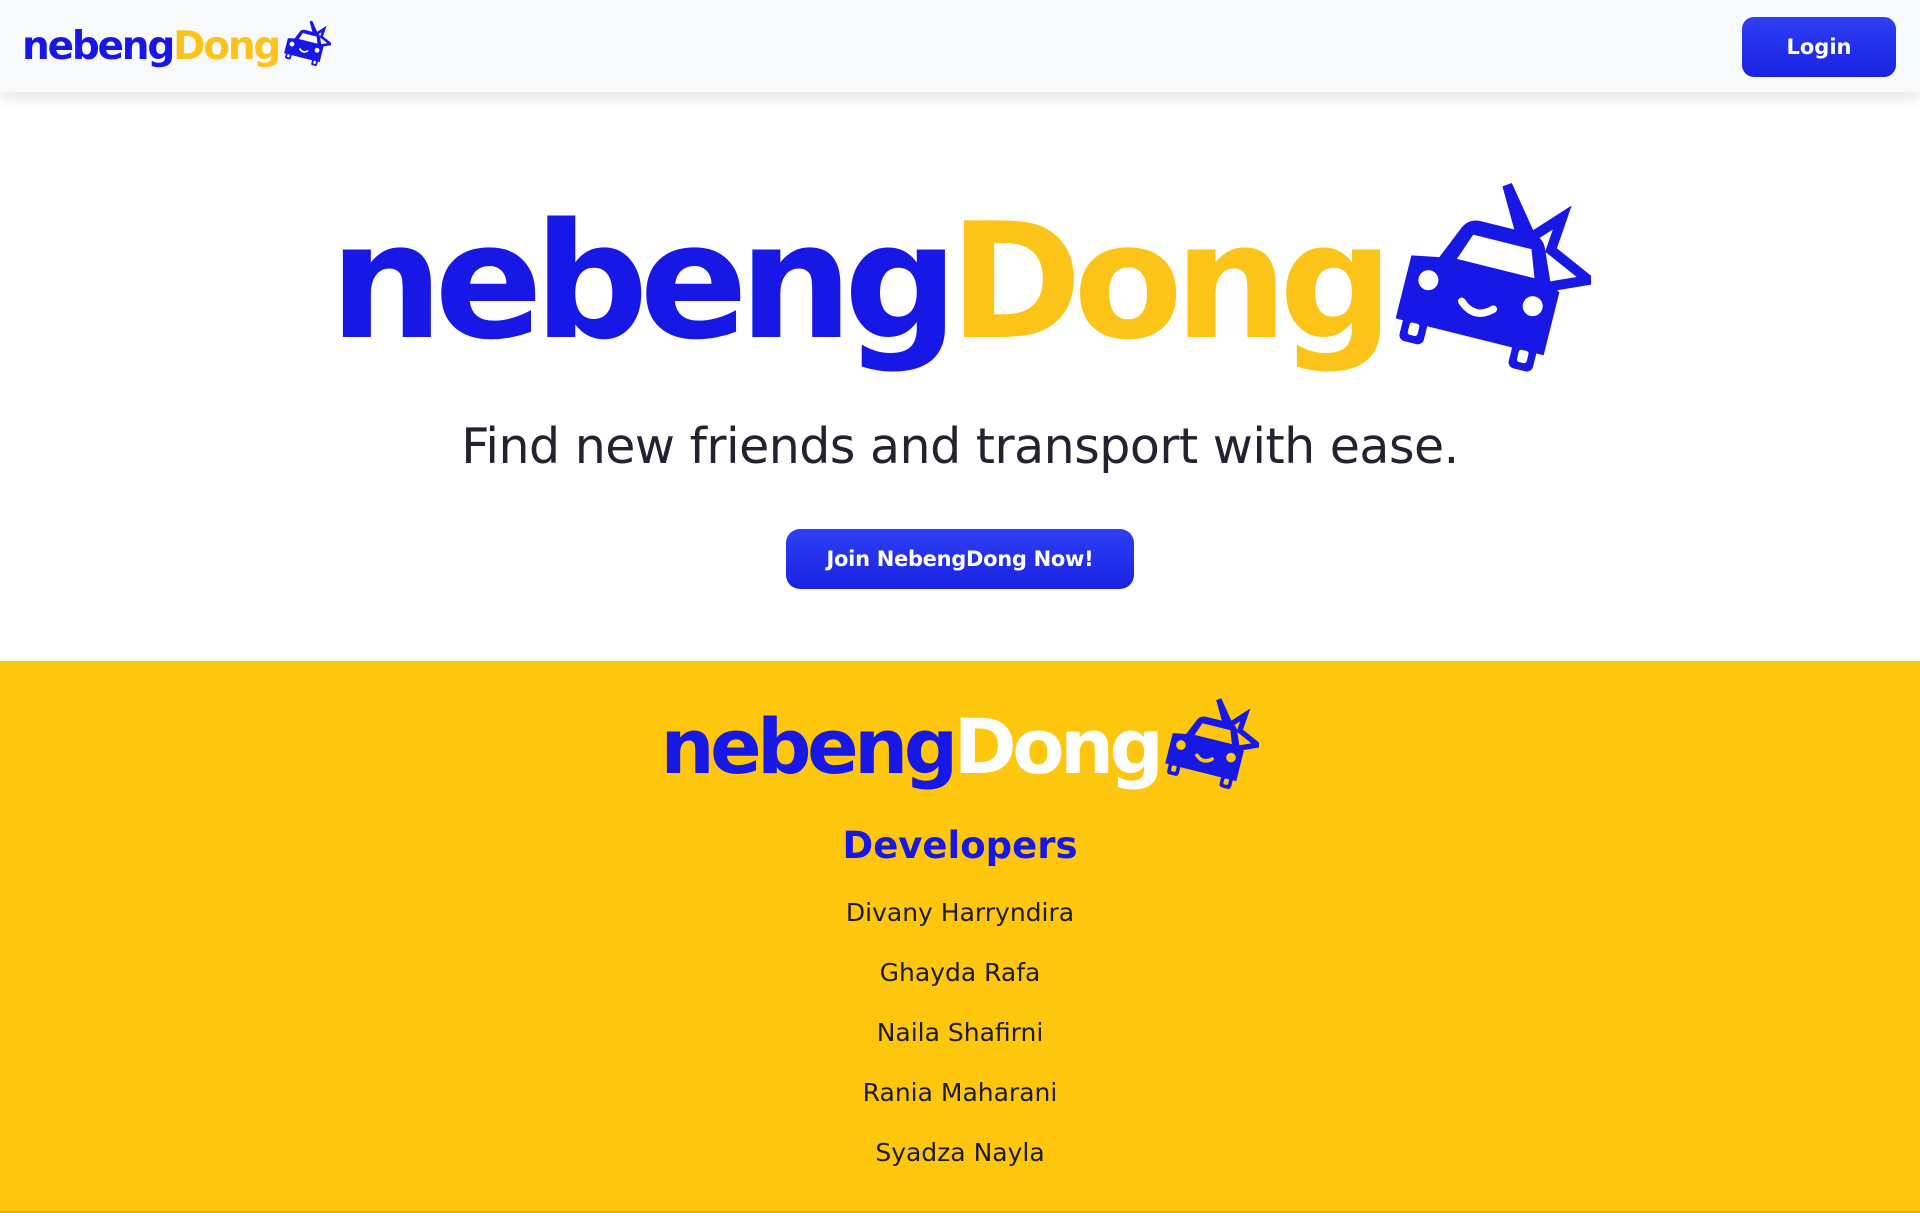  Describe the element at coordinates (960, 559) in the screenshot. I see `join-now-button: Join NebengDong Now!` at that location.